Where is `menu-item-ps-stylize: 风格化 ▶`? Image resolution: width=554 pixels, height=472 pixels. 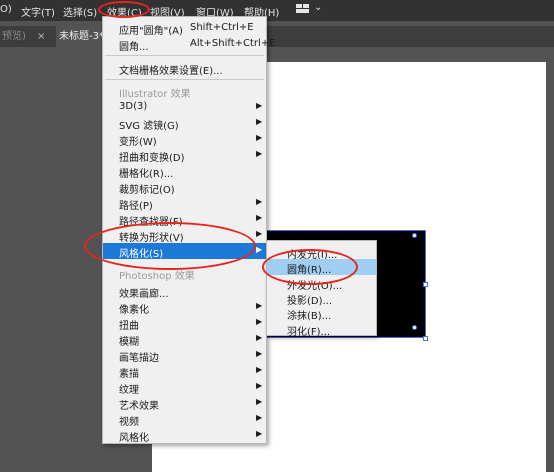
menu-item-ps-stylize: 风格化 ▶ is located at coordinates (184, 435).